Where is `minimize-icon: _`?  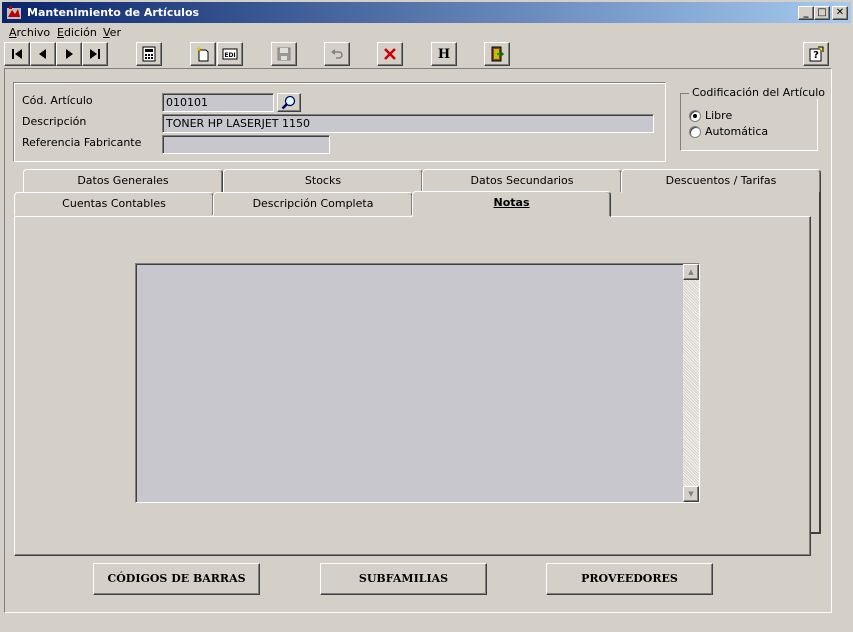
minimize-icon: _ is located at coordinates (806, 12).